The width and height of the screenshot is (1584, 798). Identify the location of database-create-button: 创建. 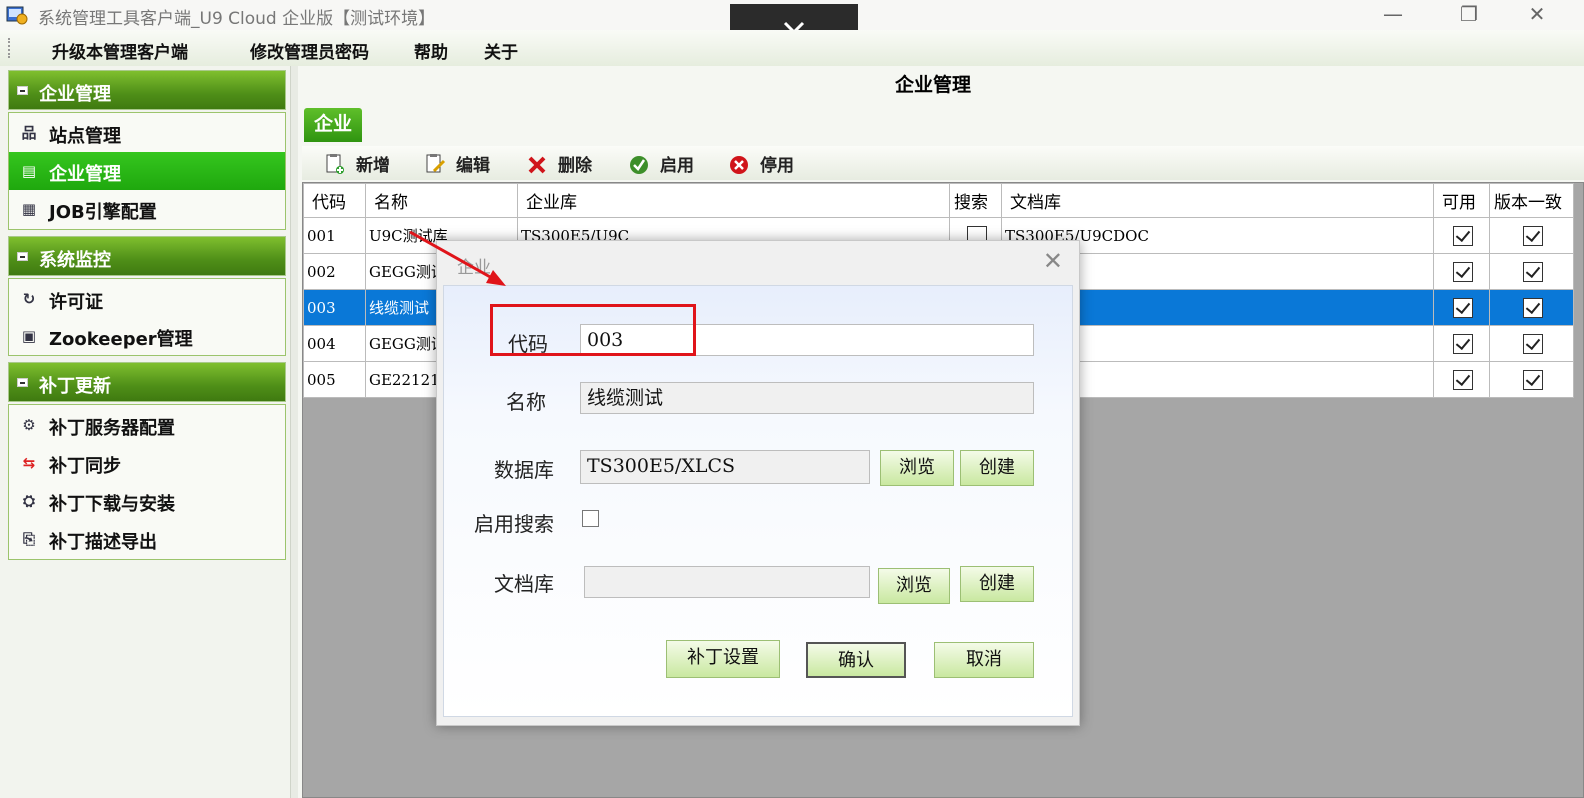
(997, 468).